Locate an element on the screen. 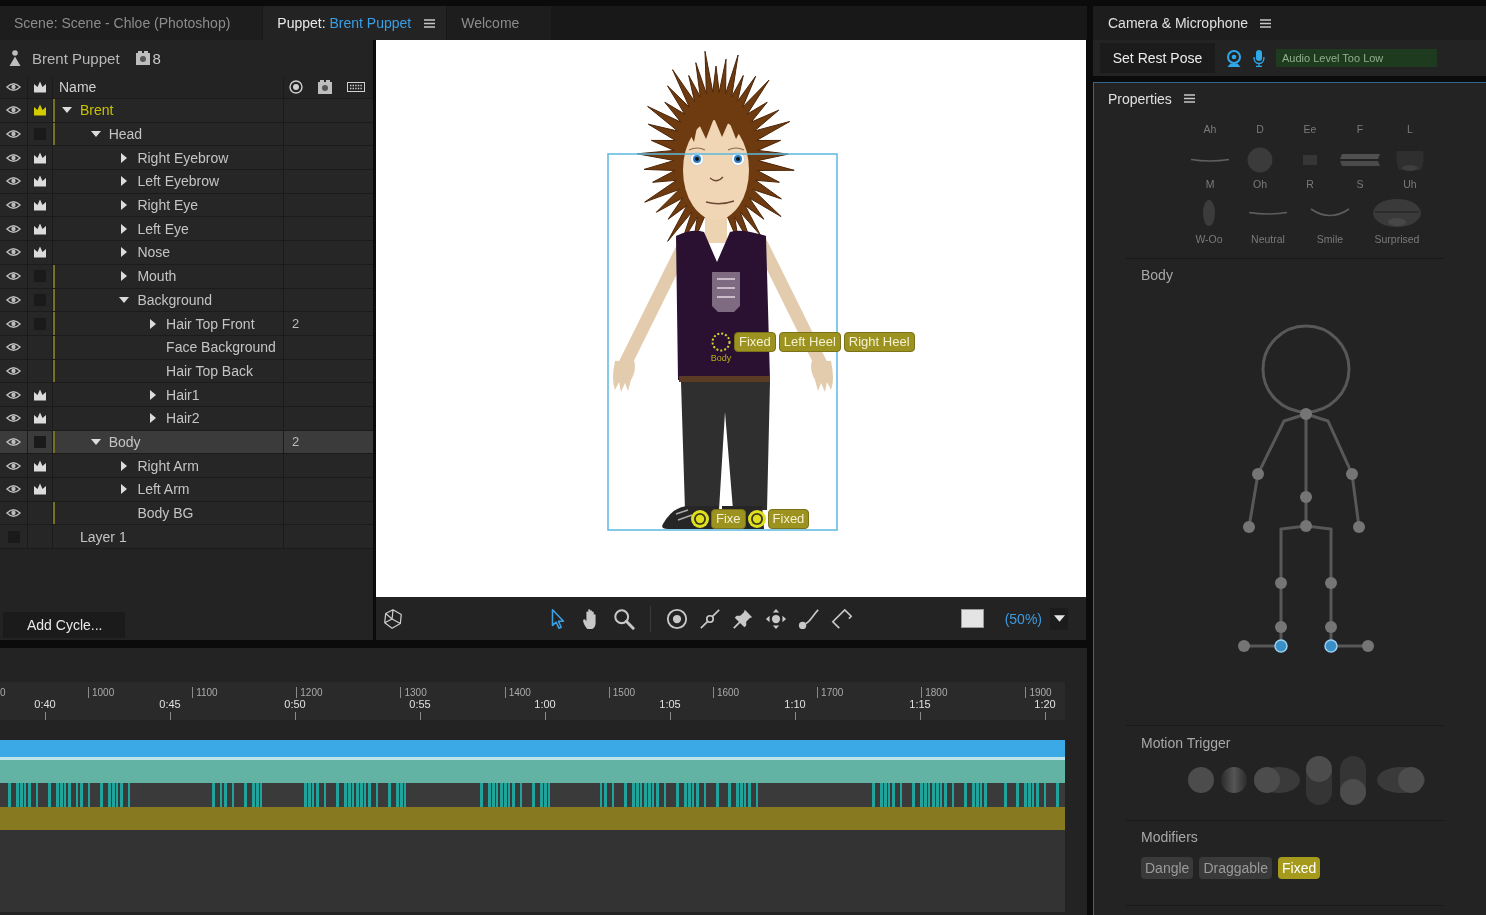  color-swatch-icon is located at coordinates (972, 618).